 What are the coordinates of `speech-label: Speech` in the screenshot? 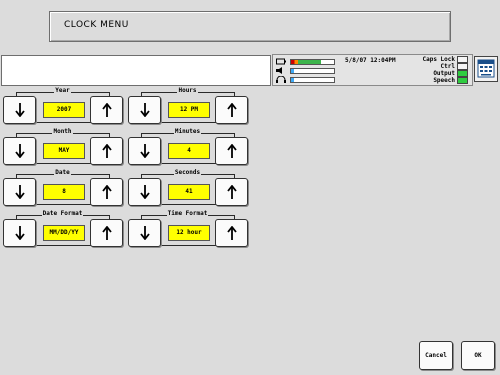 It's located at (444, 80).